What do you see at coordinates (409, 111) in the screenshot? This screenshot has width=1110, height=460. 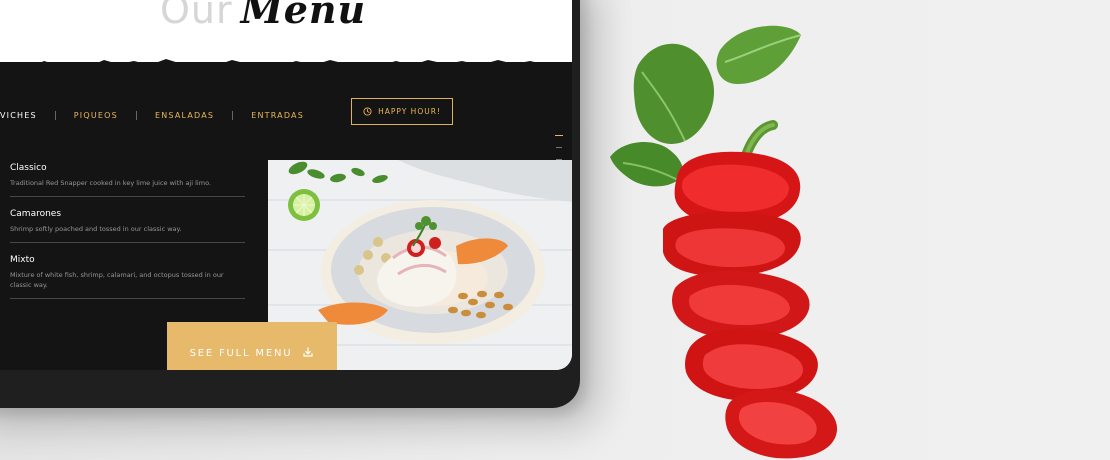 I see `happy-hour-label: HAPPY HOUR!` at bounding box center [409, 111].